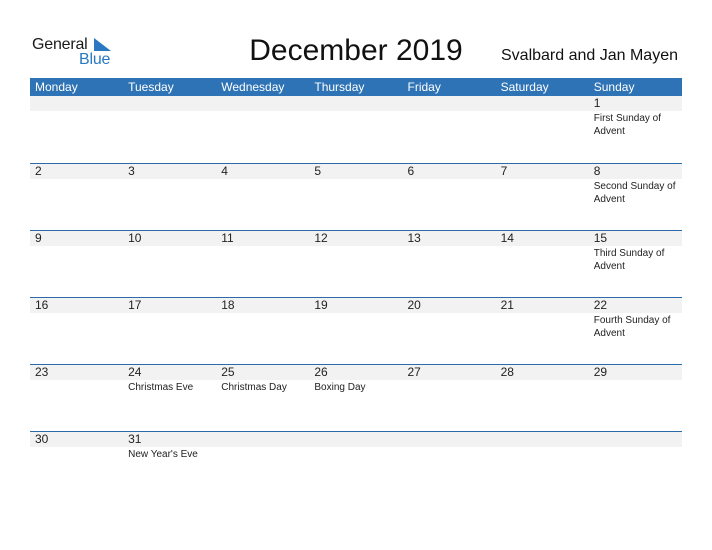  I want to click on day-cell: 14, so click(542, 264).